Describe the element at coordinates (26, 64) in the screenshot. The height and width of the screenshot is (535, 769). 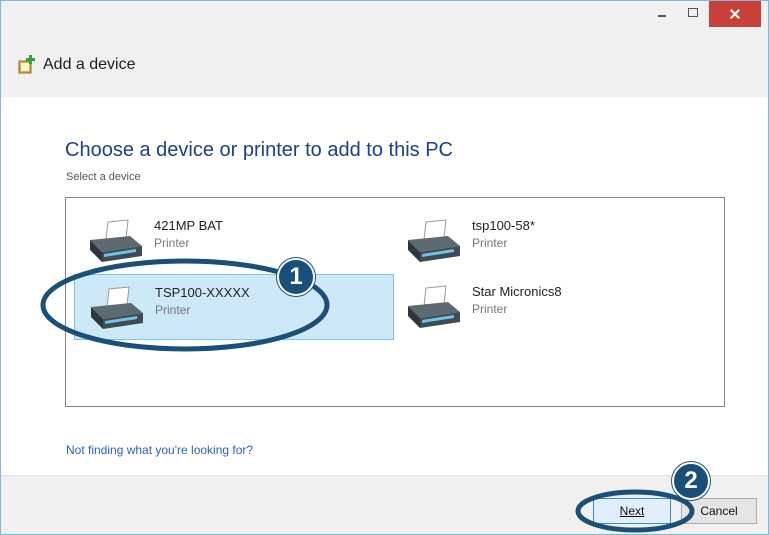
I see `add-device-icon` at that location.